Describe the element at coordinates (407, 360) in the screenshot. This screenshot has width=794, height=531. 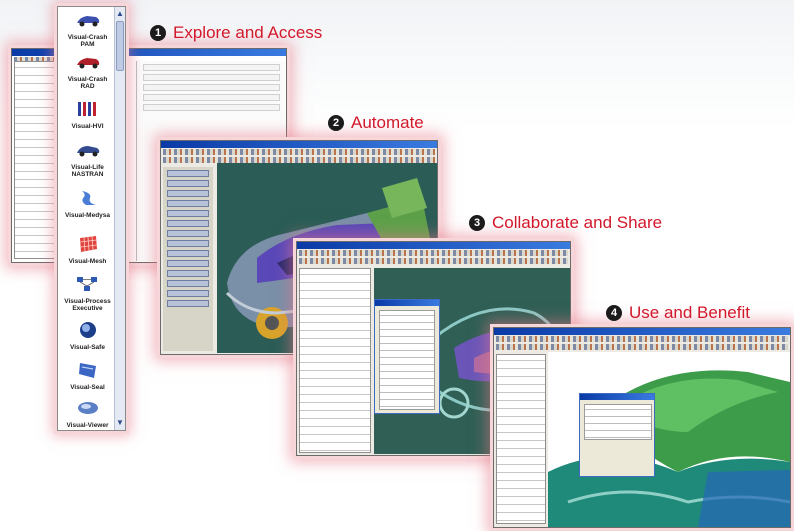
I see `dialog-list` at that location.